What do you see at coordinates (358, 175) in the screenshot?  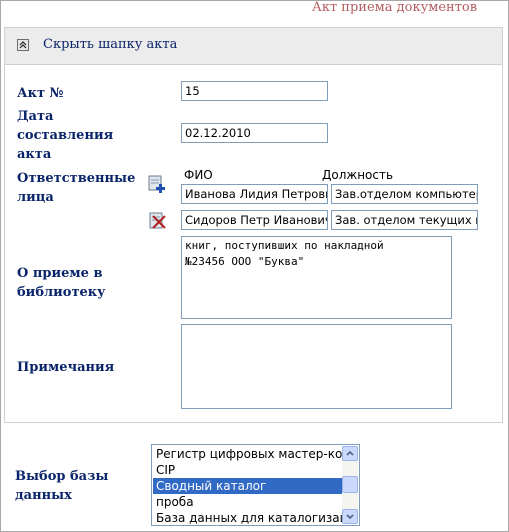 I see `position-column-header: Должность` at bounding box center [358, 175].